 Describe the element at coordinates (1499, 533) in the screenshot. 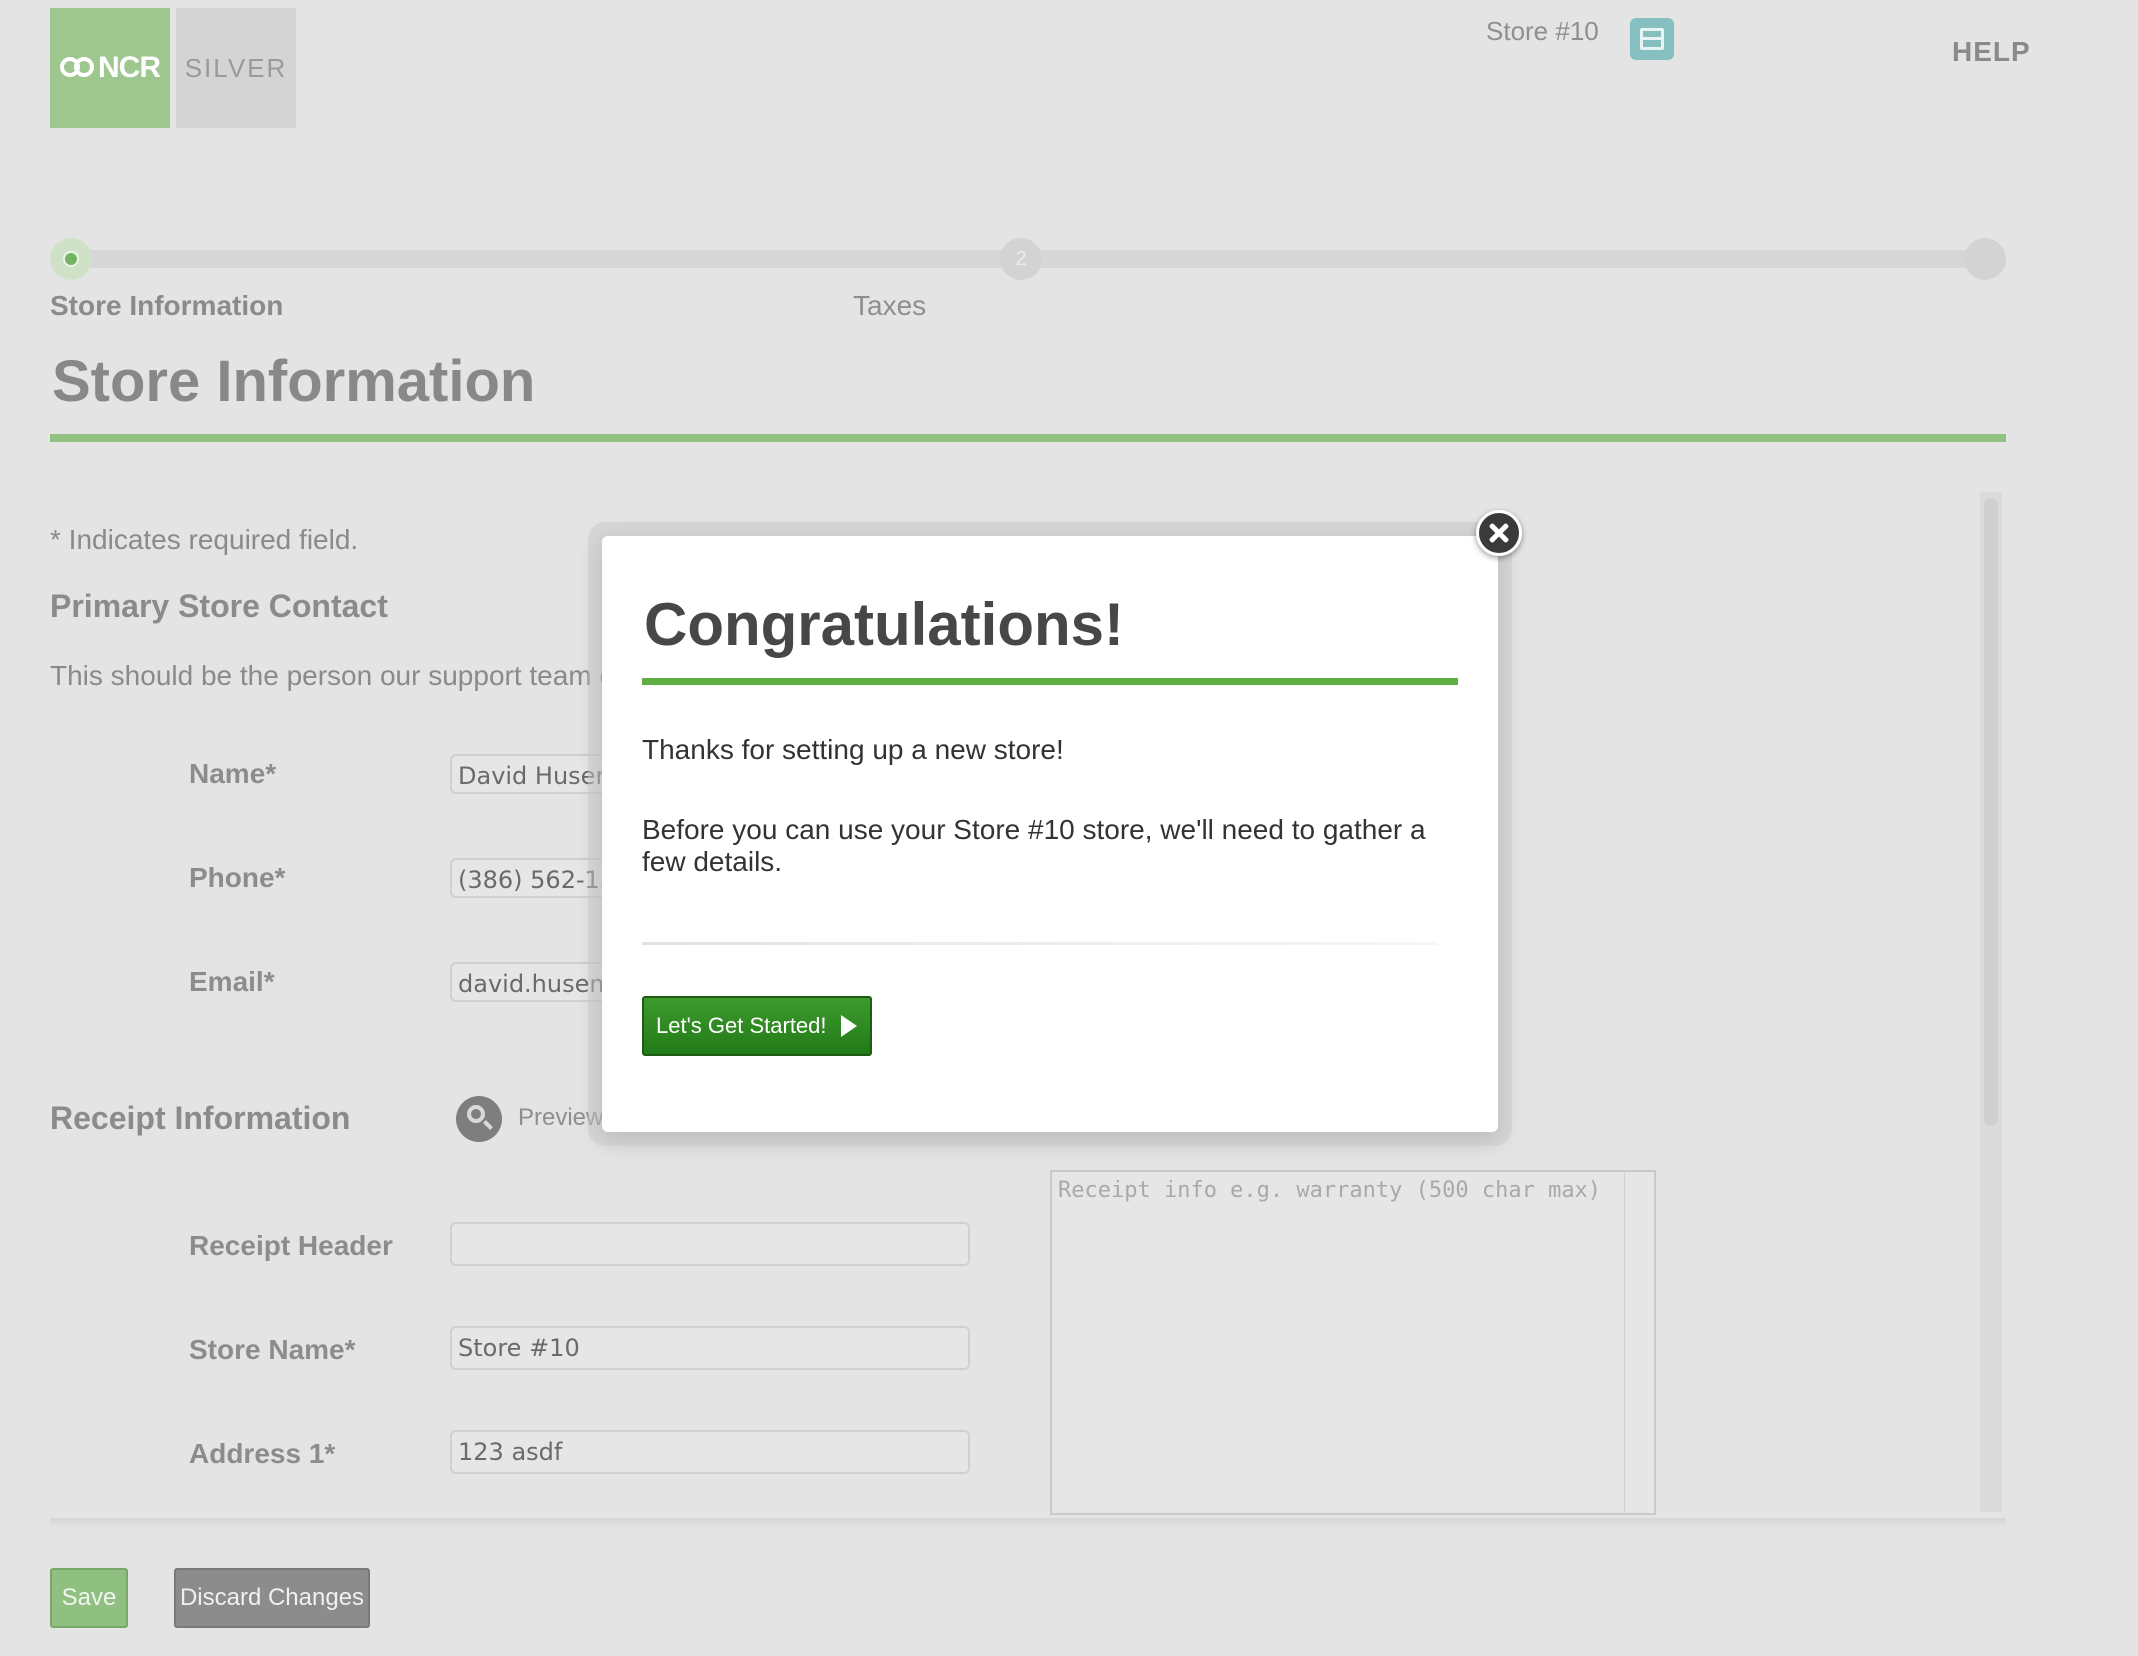

I see `close-icon` at that location.